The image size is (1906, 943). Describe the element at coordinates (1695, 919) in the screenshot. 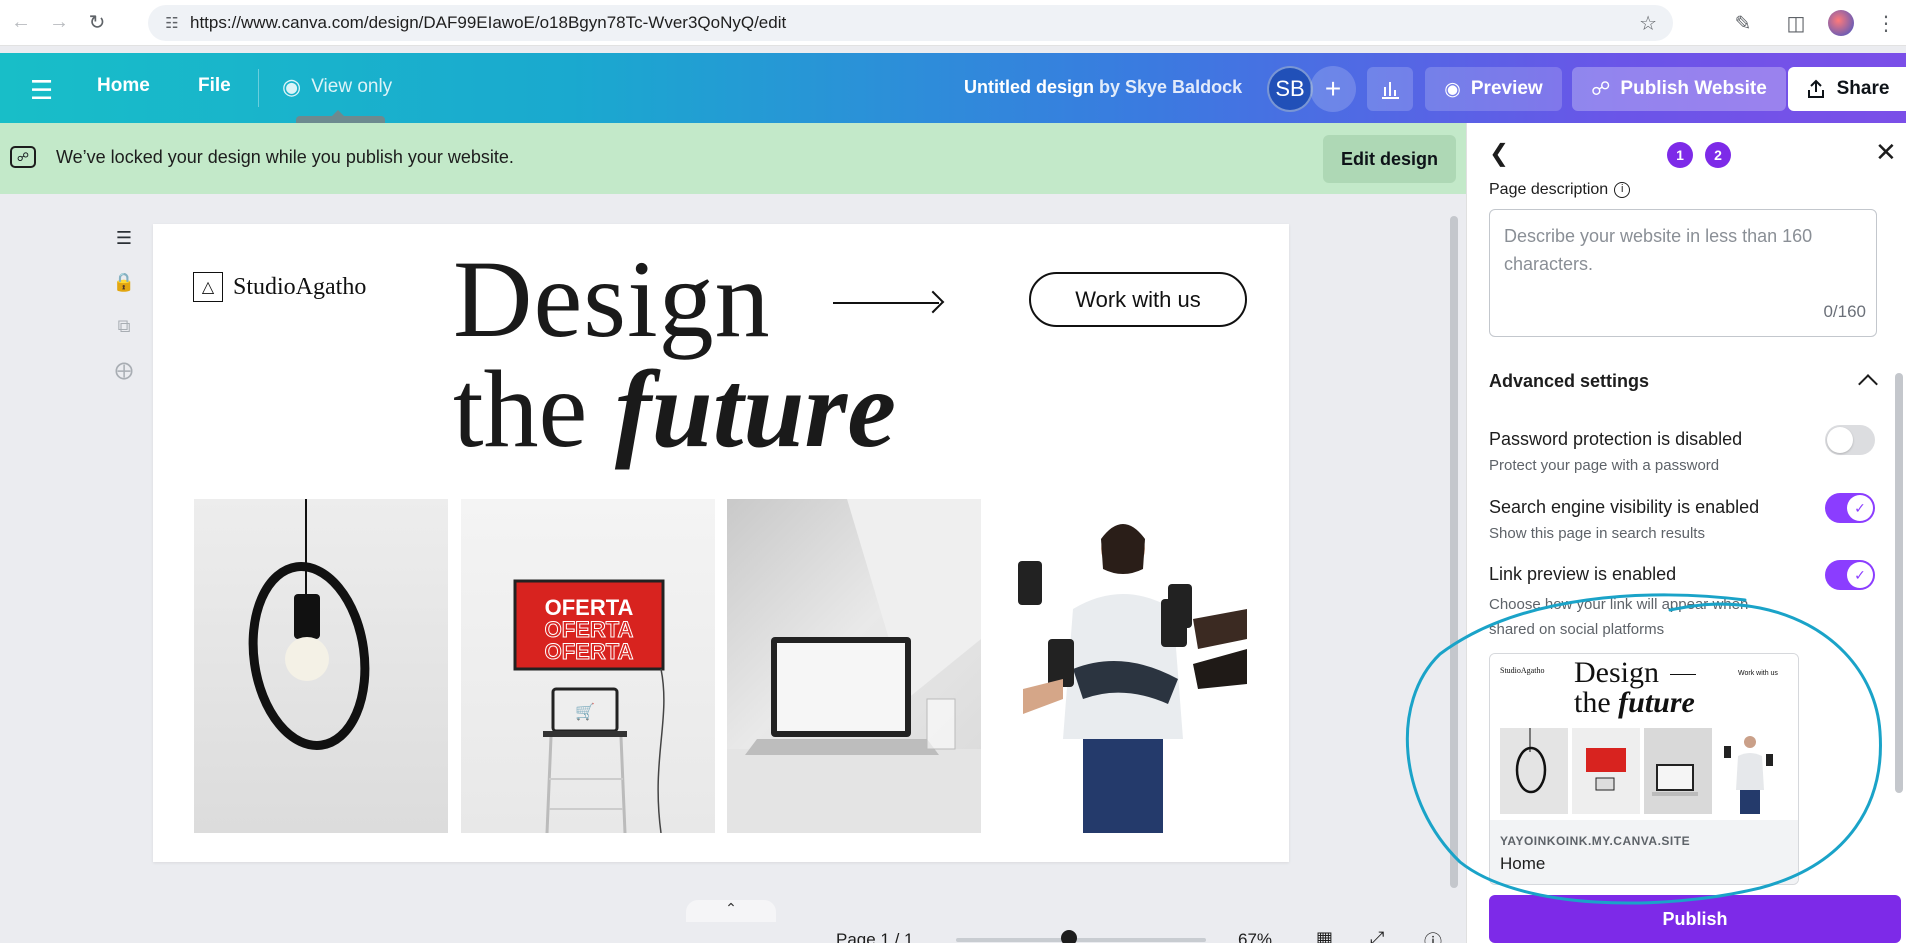

I see `publish-button: Publish` at that location.